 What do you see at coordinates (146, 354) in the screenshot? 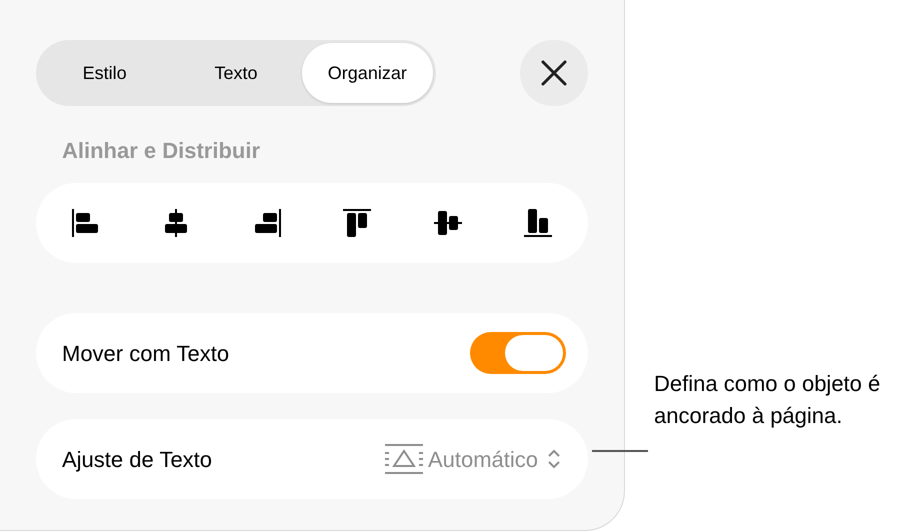
I see `setting-label: Mover com Texto` at bounding box center [146, 354].